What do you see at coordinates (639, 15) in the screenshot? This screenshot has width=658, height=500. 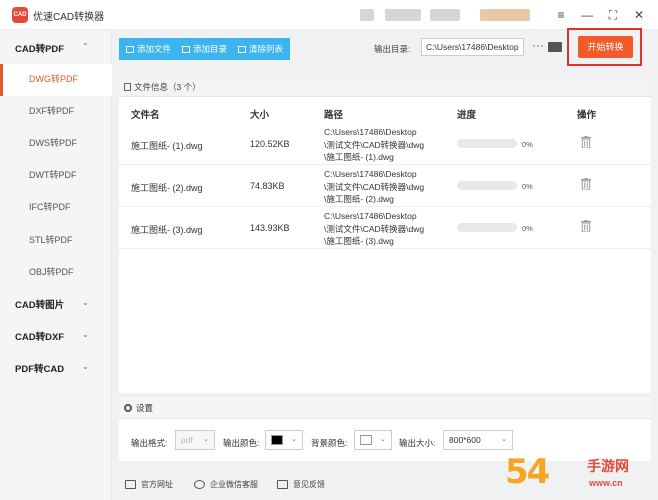 I see `close-button: ✕` at bounding box center [639, 15].